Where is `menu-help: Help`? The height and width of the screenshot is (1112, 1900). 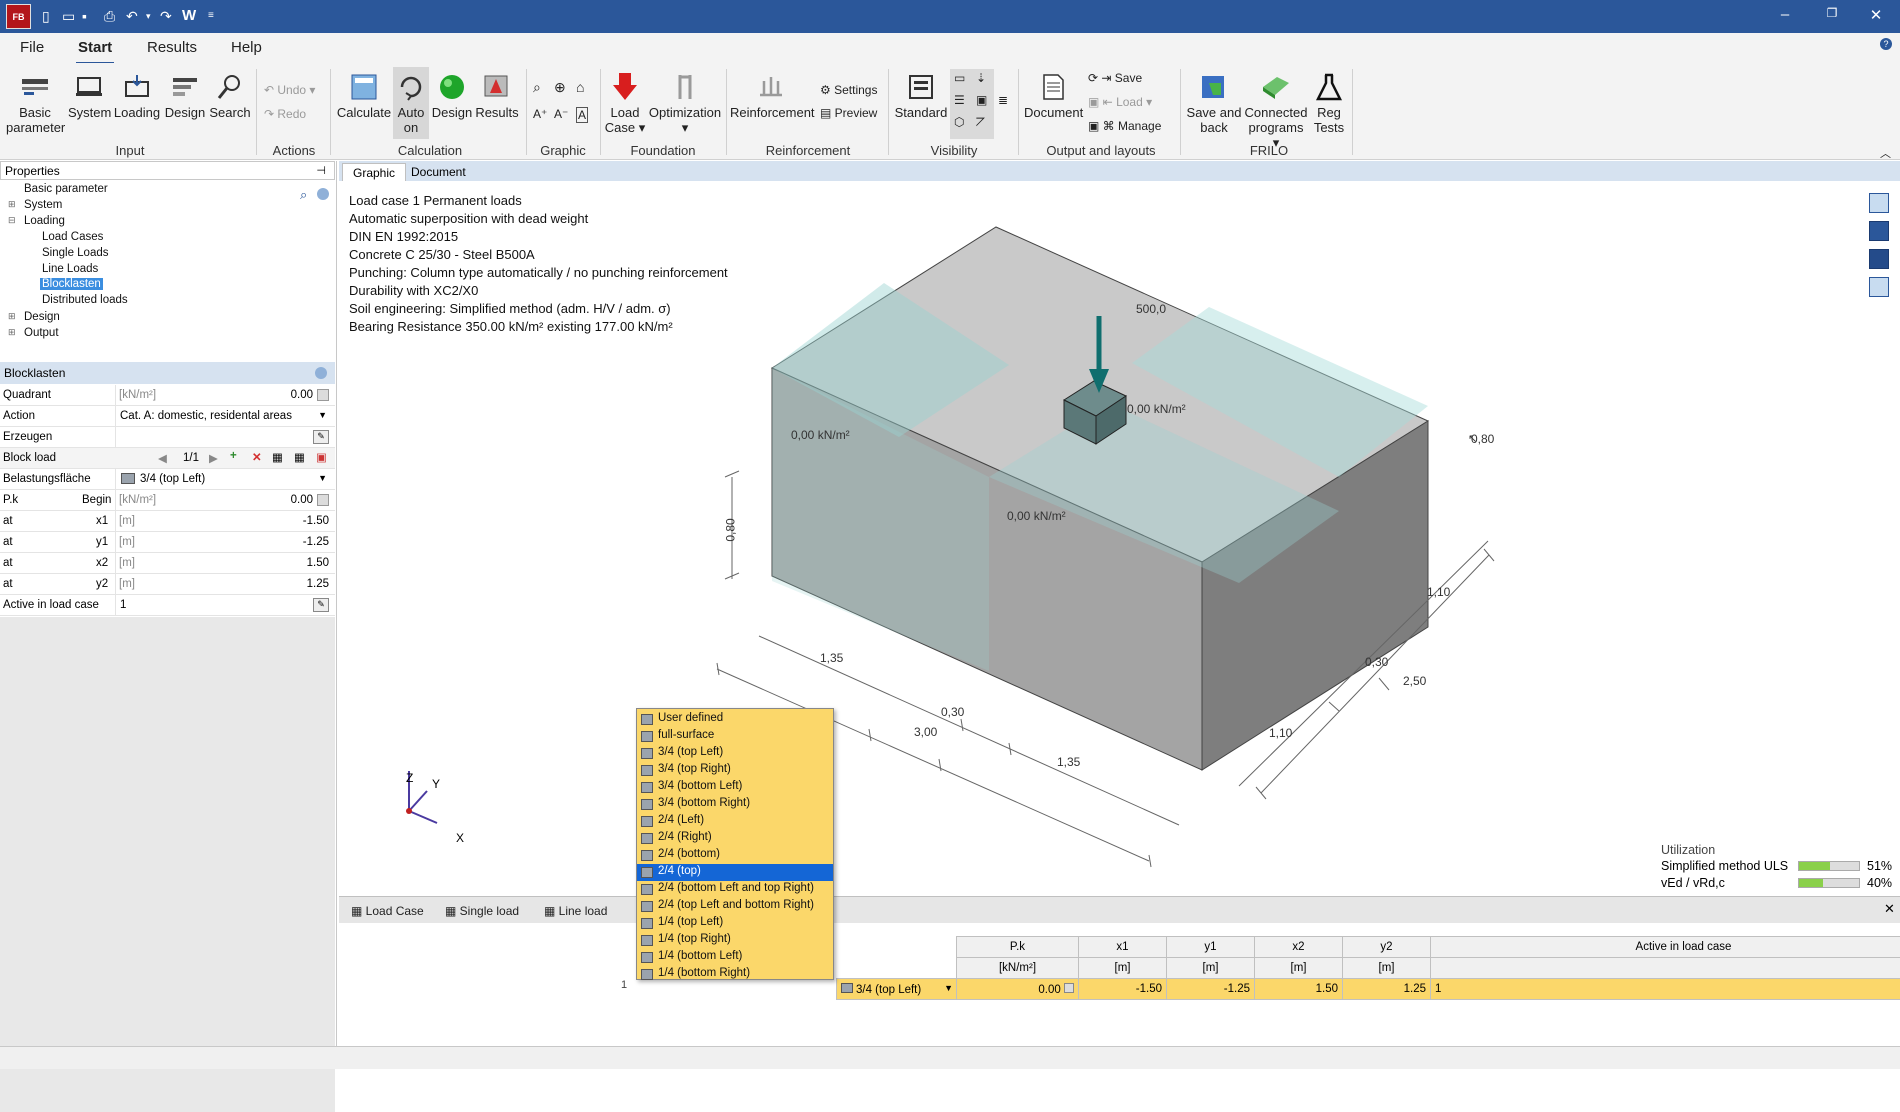 menu-help: Help is located at coordinates (246, 47).